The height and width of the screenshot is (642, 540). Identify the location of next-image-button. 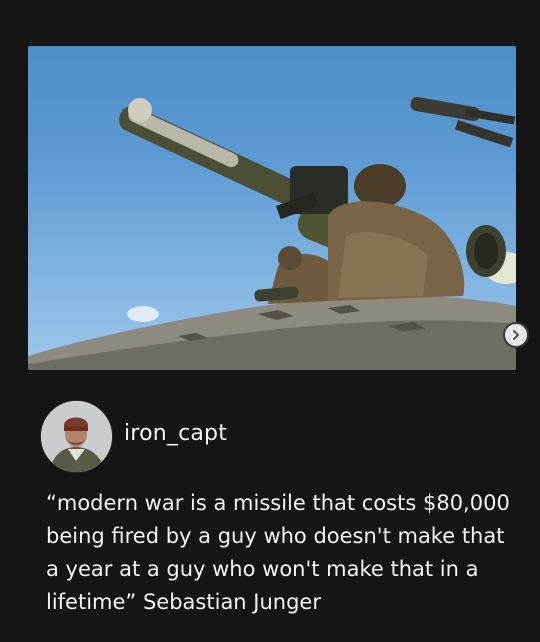
(516, 335).